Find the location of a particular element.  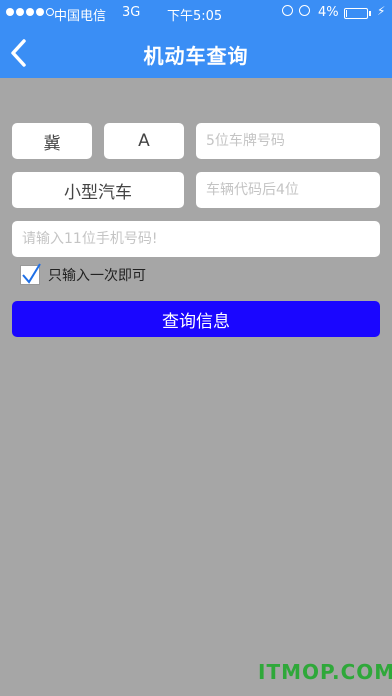

city-letter-value: A is located at coordinates (144, 141).